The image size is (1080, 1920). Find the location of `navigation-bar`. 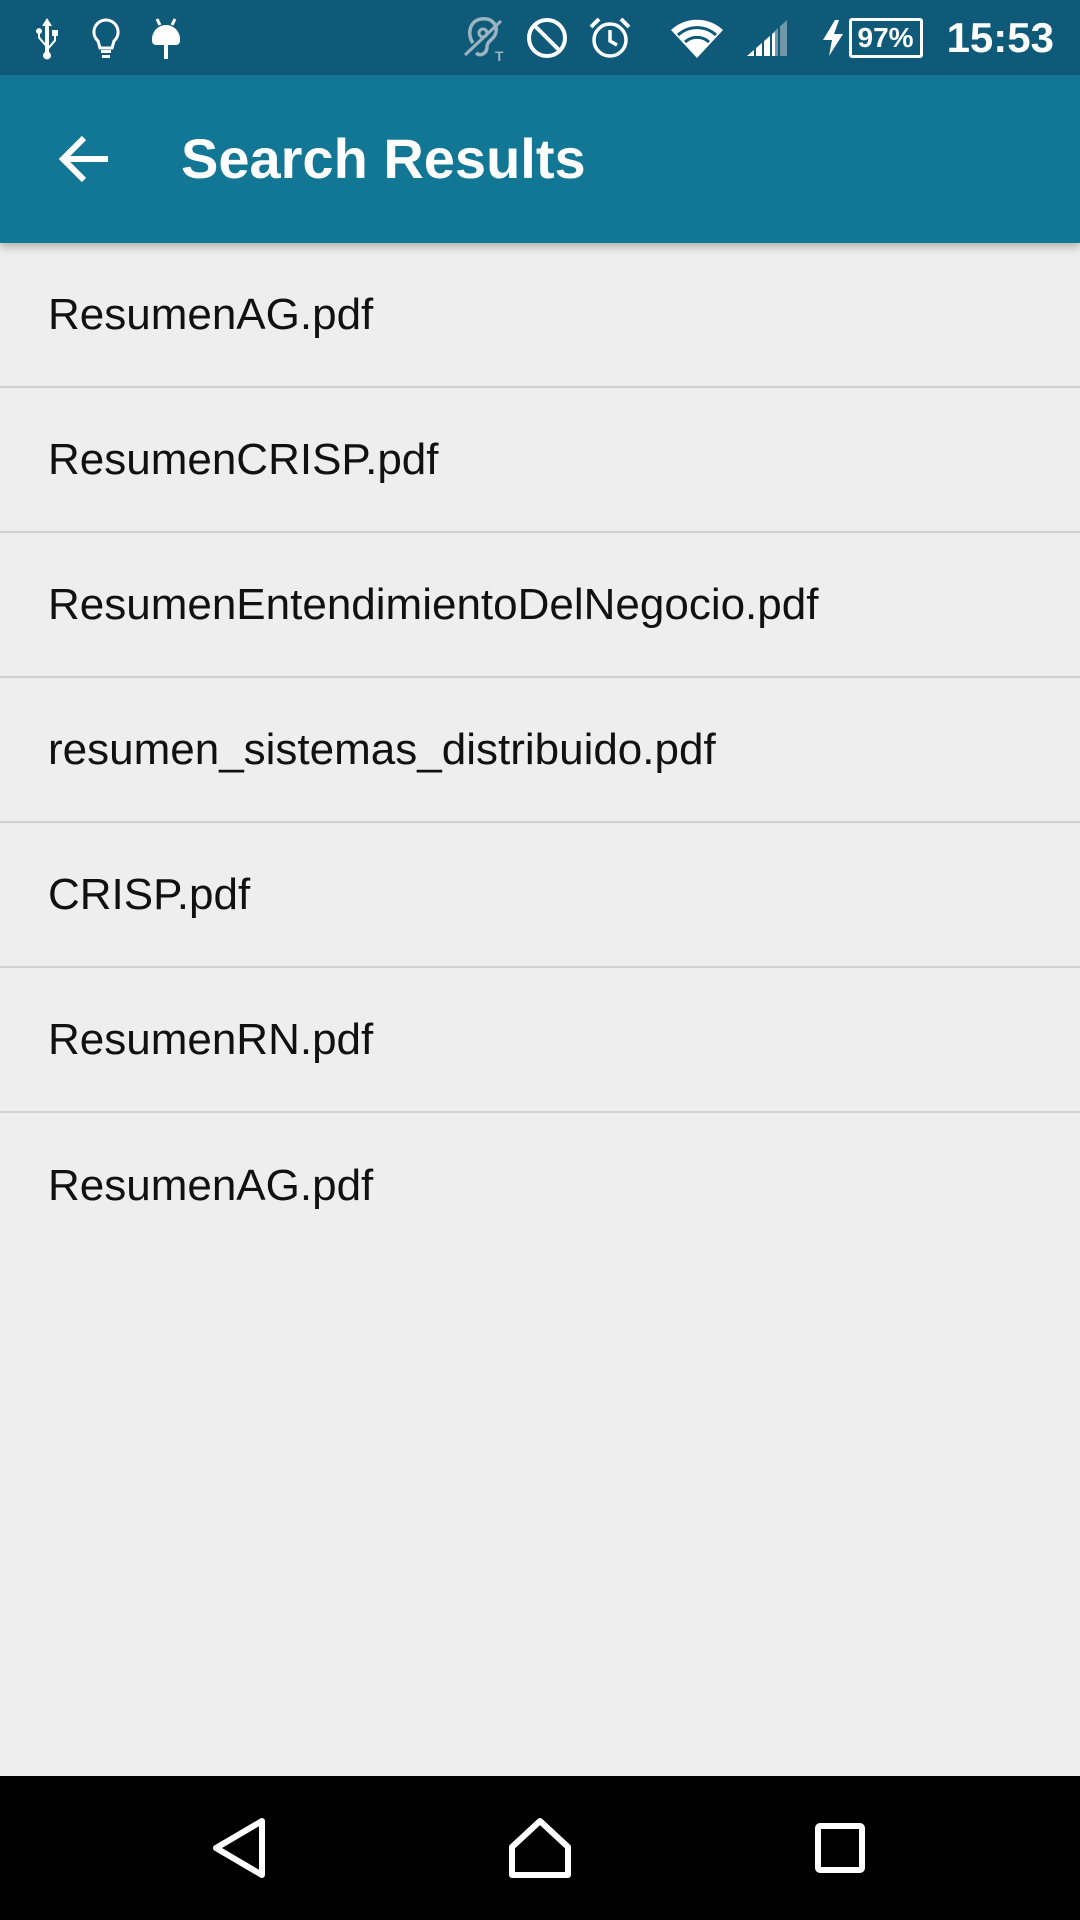

navigation-bar is located at coordinates (540, 1848).